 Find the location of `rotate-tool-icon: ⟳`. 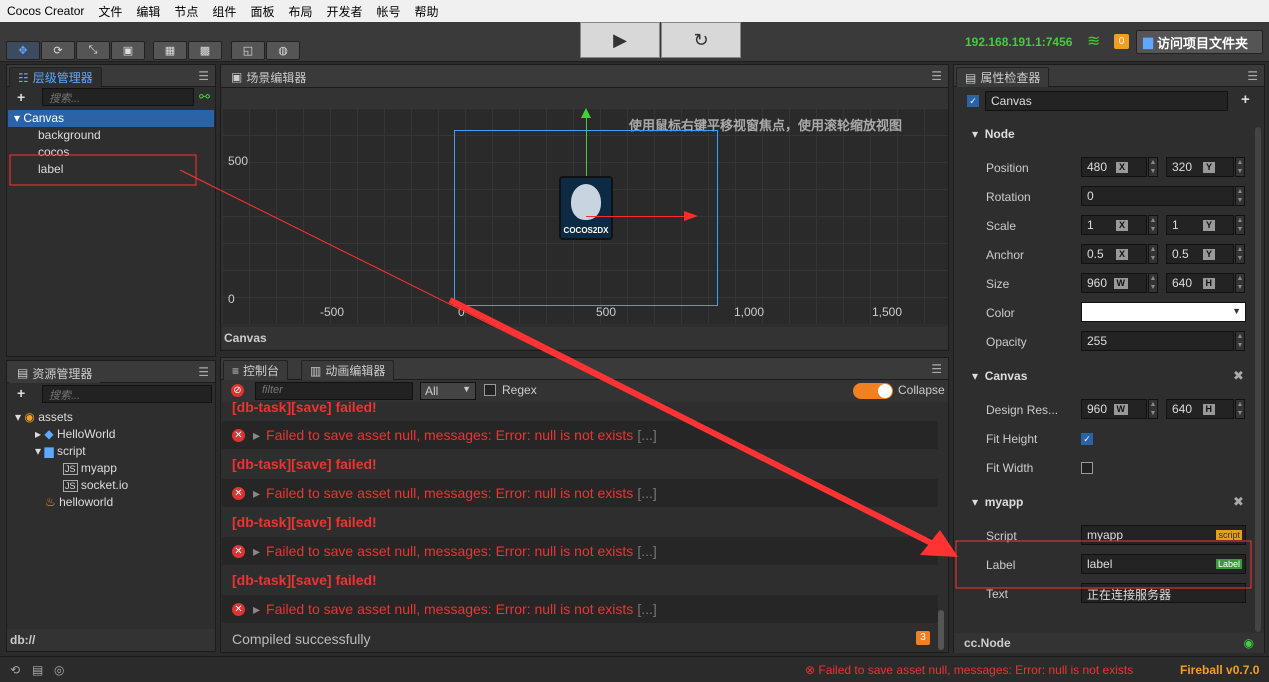

rotate-tool-icon: ⟳ is located at coordinates (58, 50).